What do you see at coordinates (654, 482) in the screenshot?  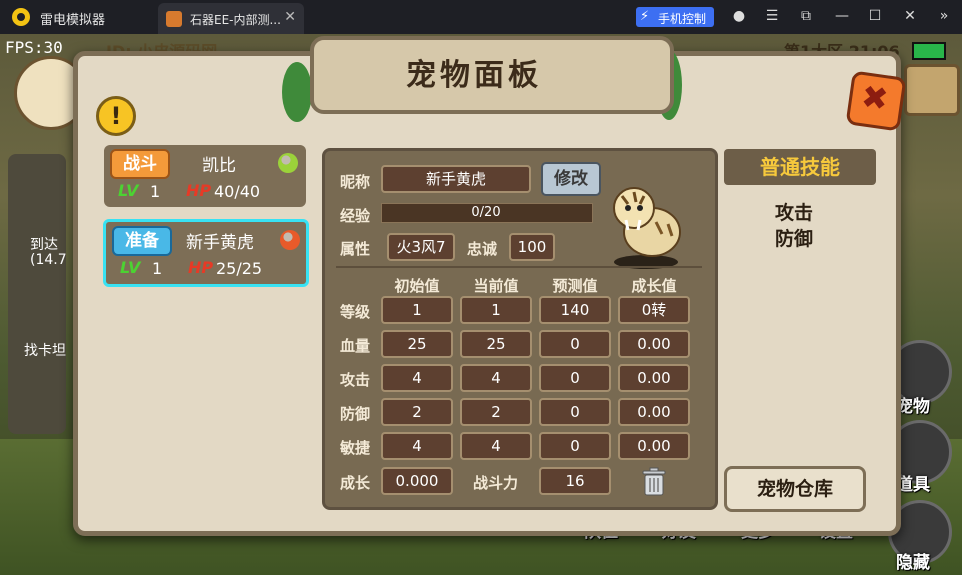 I see `trash-icon` at bounding box center [654, 482].